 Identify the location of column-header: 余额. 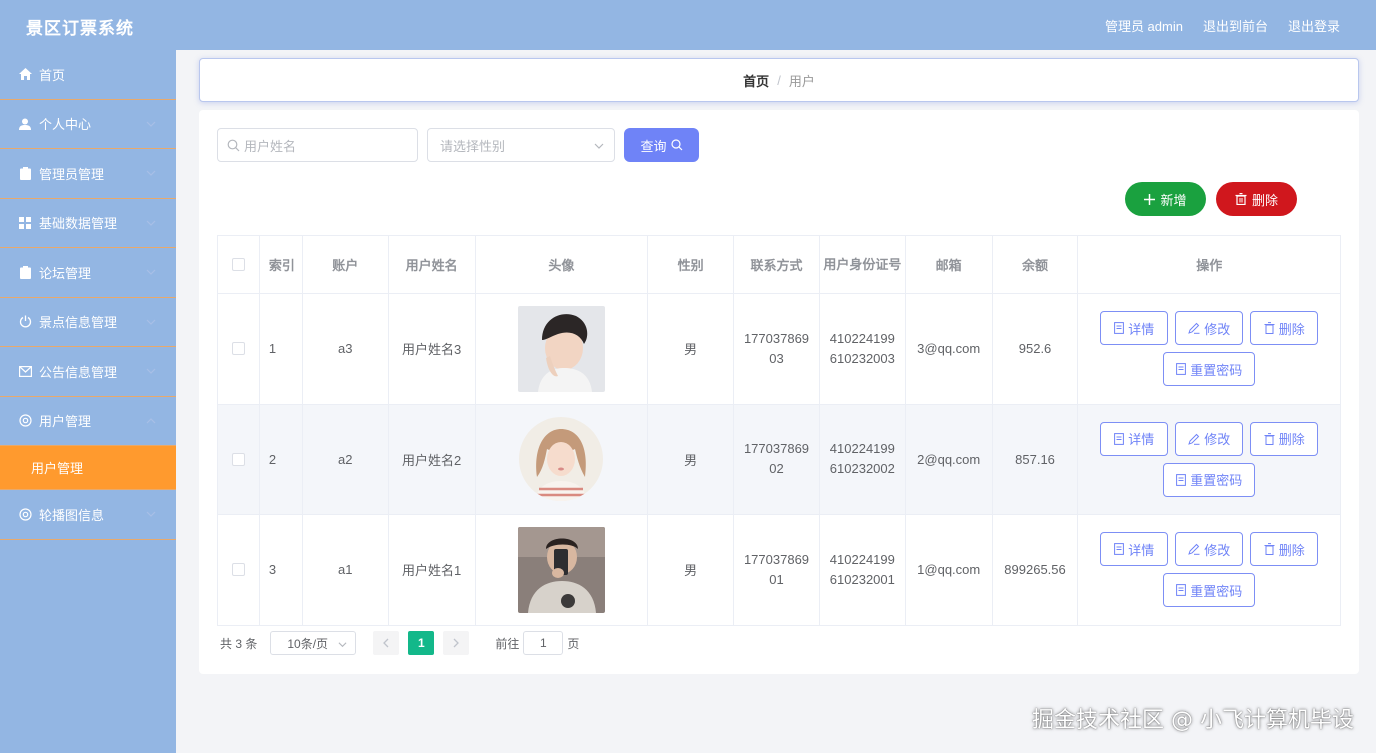
(1036, 264).